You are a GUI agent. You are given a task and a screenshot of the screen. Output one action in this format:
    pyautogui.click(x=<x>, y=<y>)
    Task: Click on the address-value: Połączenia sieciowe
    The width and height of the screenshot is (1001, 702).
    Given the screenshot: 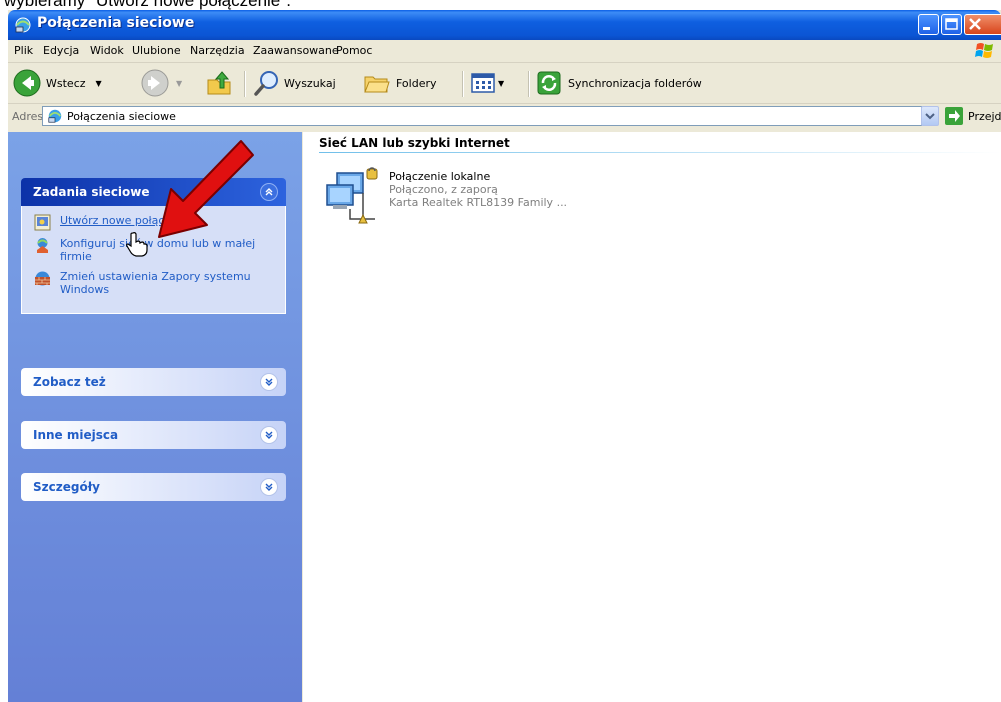 What is the action you would take?
    pyautogui.click(x=121, y=116)
    